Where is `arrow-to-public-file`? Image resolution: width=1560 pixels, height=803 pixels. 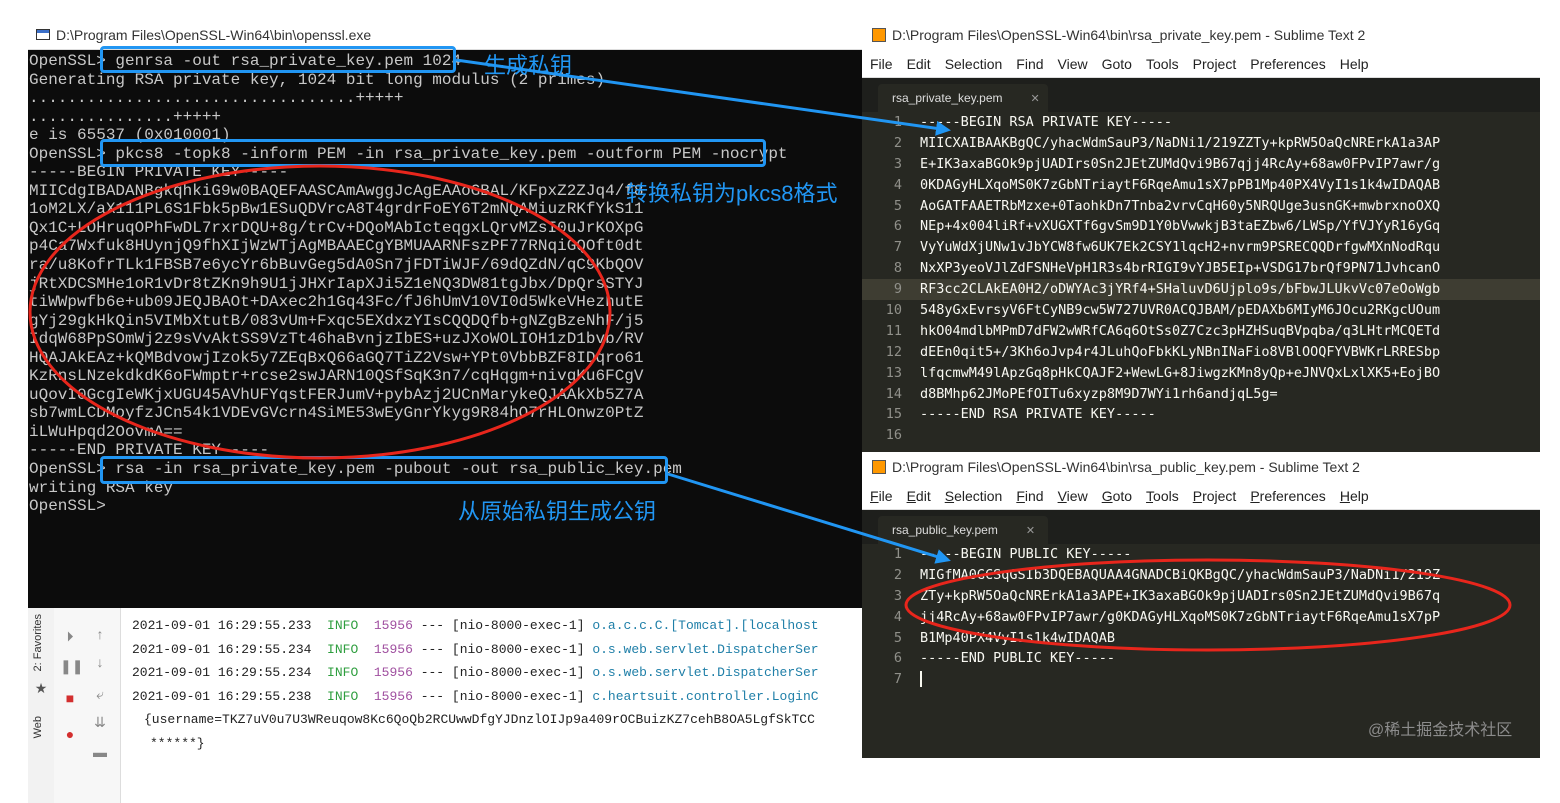 arrow-to-public-file is located at coordinates (809, 518).